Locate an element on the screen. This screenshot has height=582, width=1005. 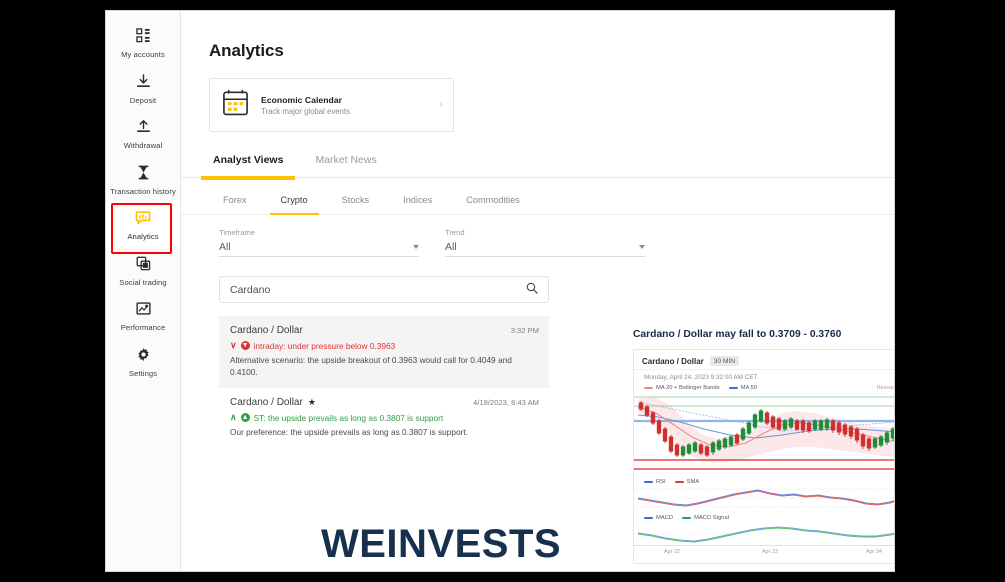
trend-up-badge-icon: ▲ is located at coordinates (245, 417).